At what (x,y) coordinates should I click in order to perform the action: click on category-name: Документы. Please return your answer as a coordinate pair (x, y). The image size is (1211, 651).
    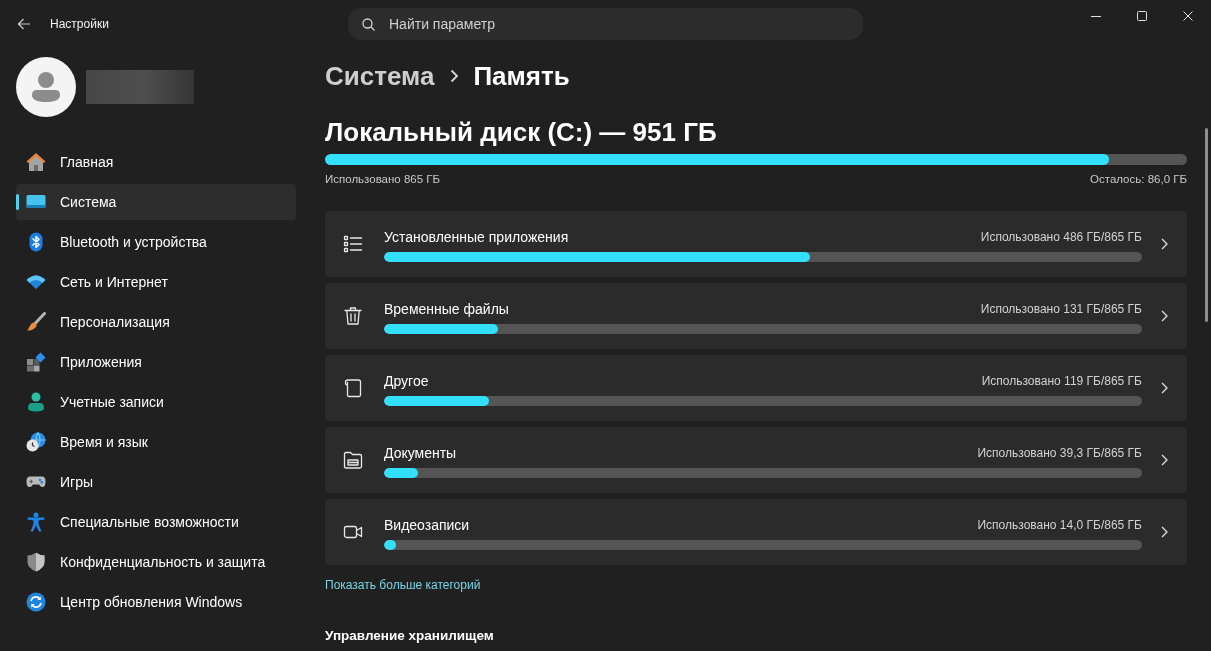
    Looking at the image, I should click on (420, 452).